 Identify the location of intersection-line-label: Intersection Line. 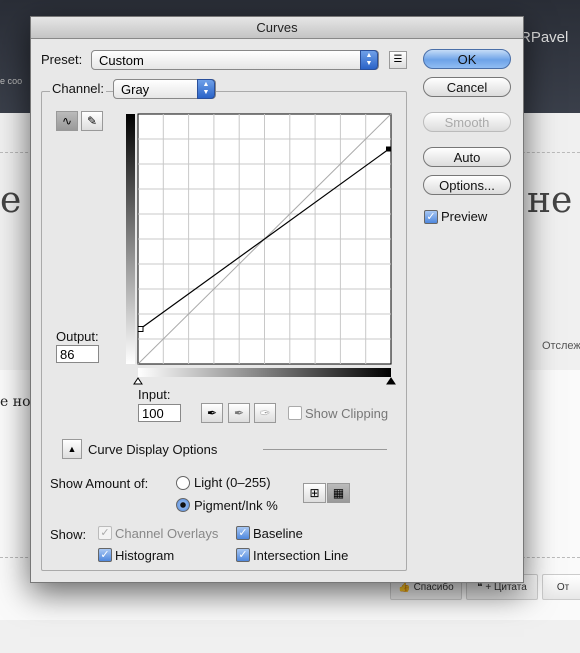
(301, 555).